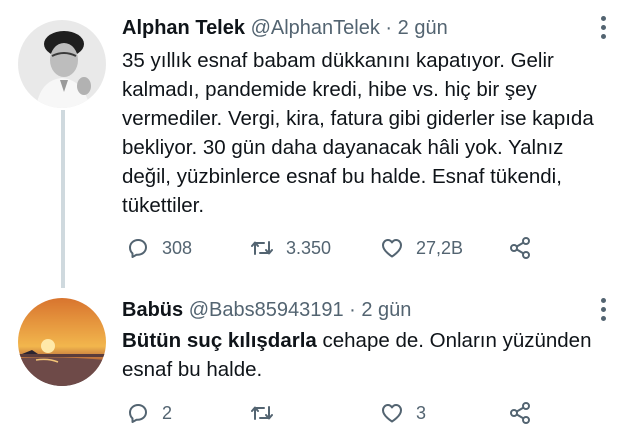 The image size is (635, 446). Describe the element at coordinates (149, 413) in the screenshot. I see `reply-button: 2` at that location.